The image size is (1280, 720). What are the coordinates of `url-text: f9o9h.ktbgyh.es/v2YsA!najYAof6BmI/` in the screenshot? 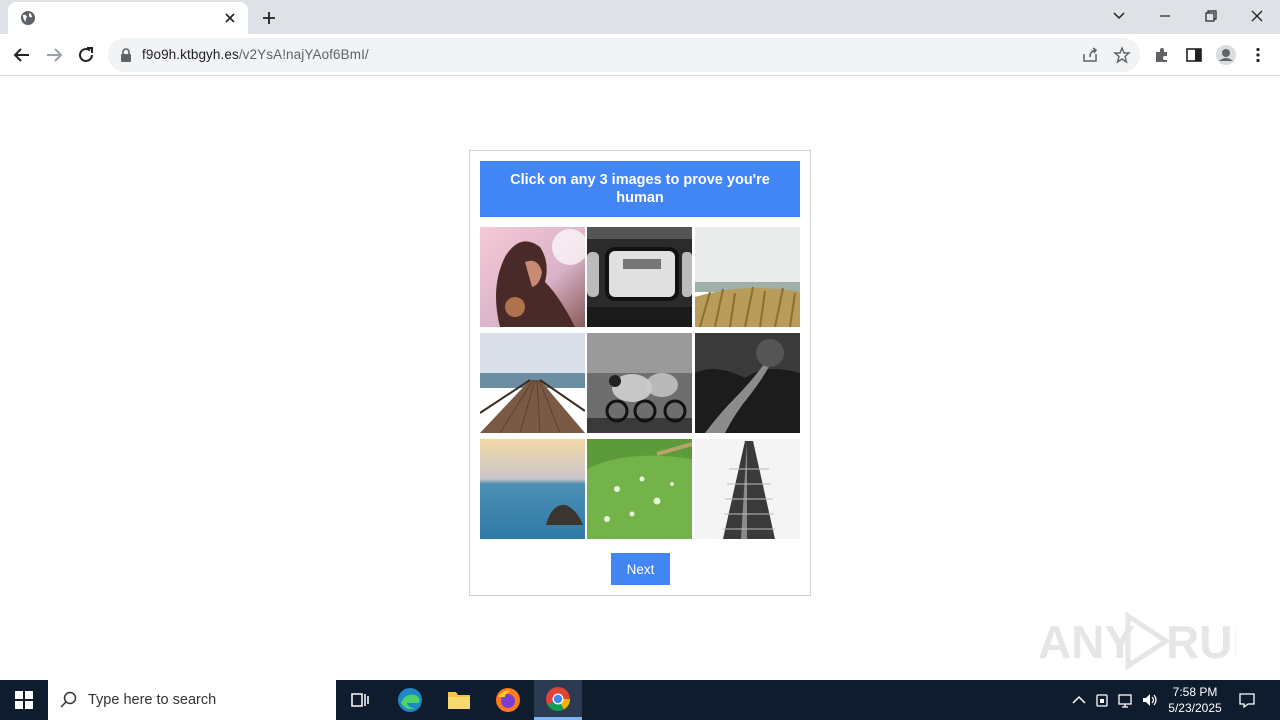 It's located at (255, 54).